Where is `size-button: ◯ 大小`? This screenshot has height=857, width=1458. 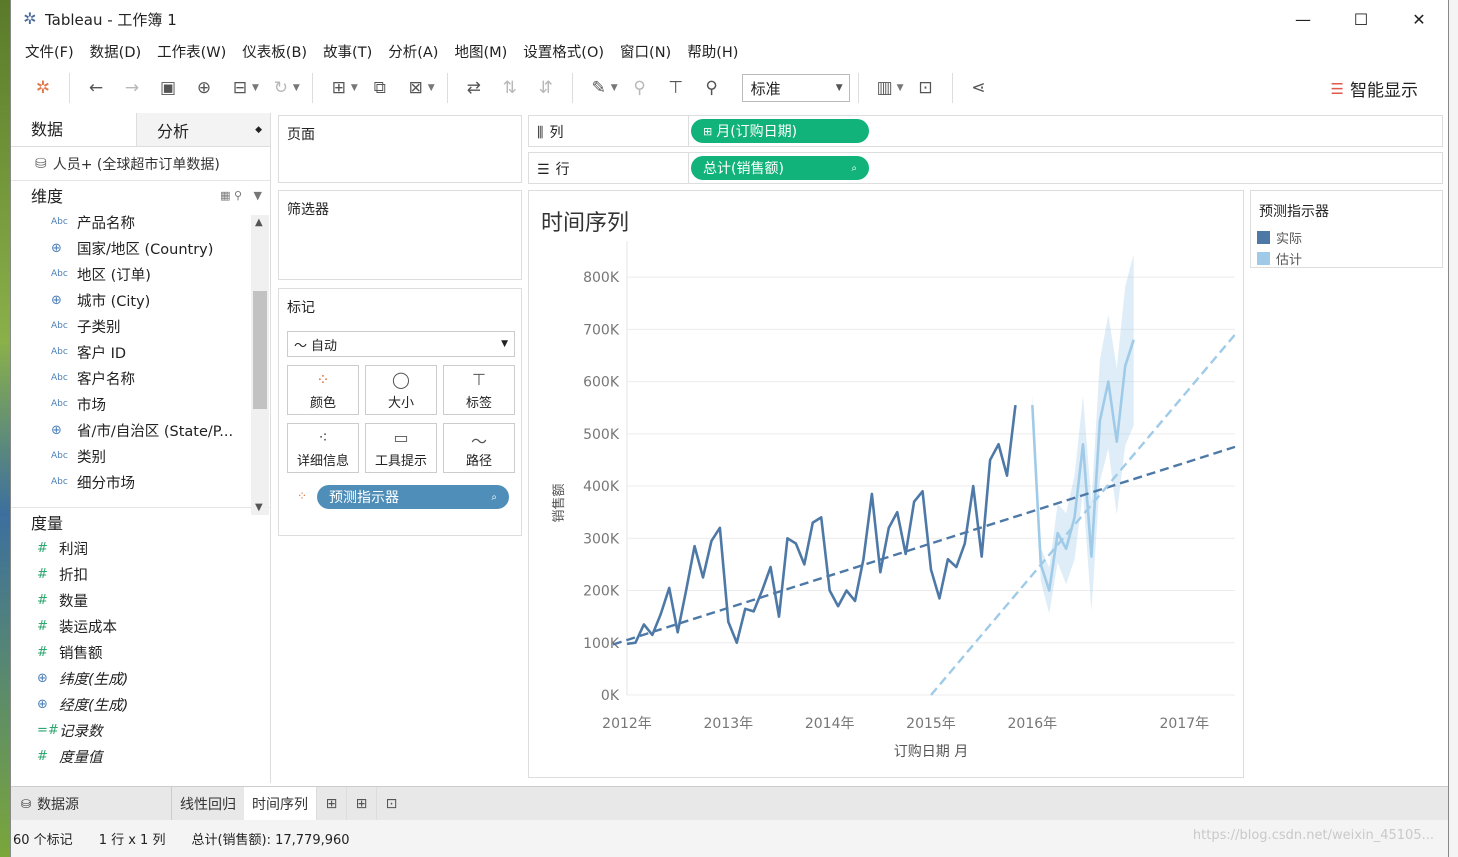 size-button: ◯ 大小 is located at coordinates (401, 390).